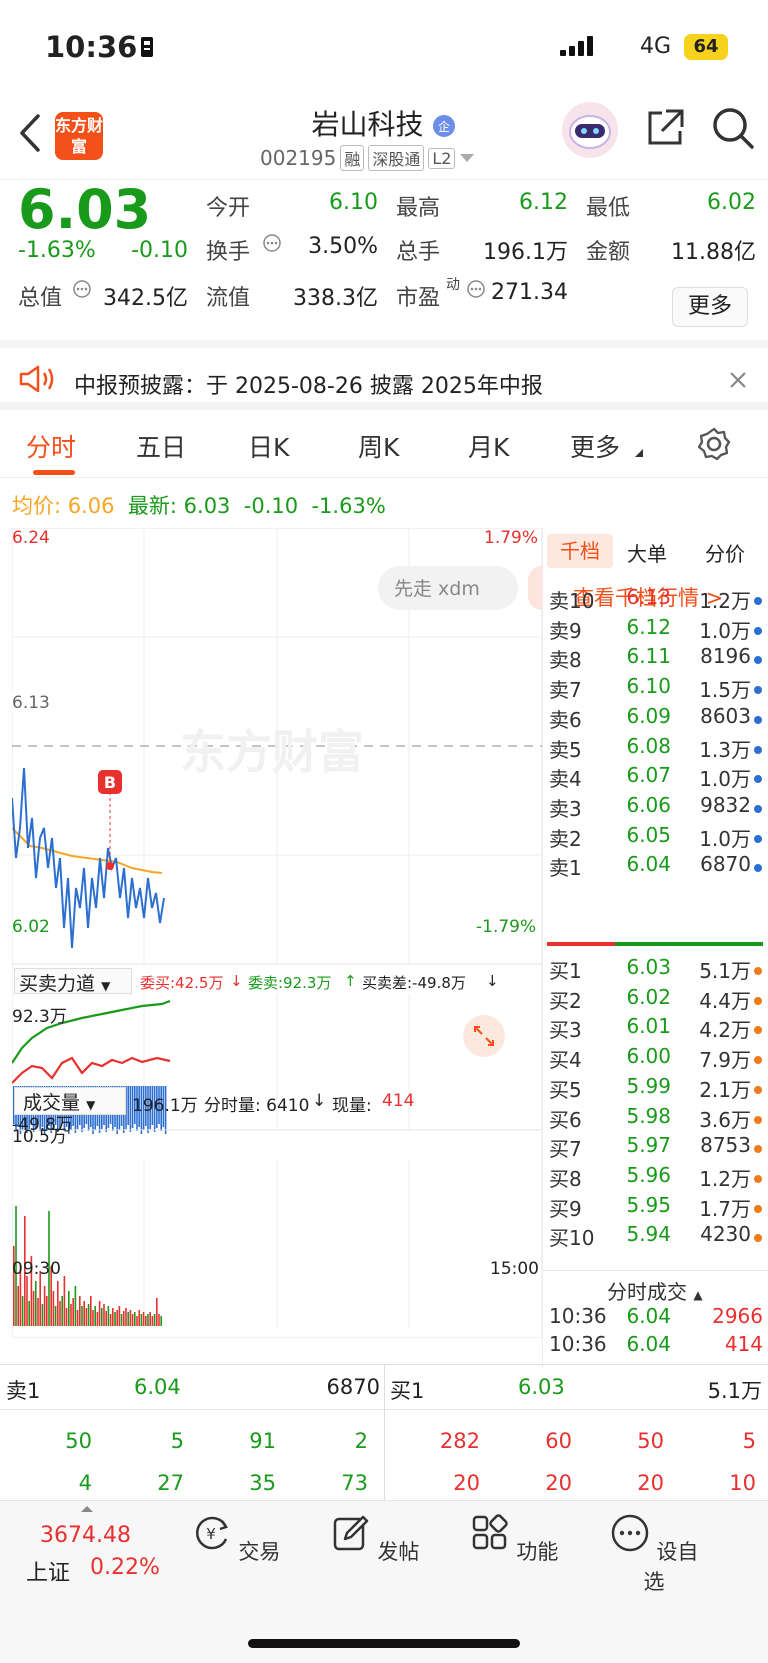 This screenshot has width=768, height=1663. What do you see at coordinates (655, 719) in the screenshot?
I see `sell-level-row: 卖6 6.09 8603` at bounding box center [655, 719].